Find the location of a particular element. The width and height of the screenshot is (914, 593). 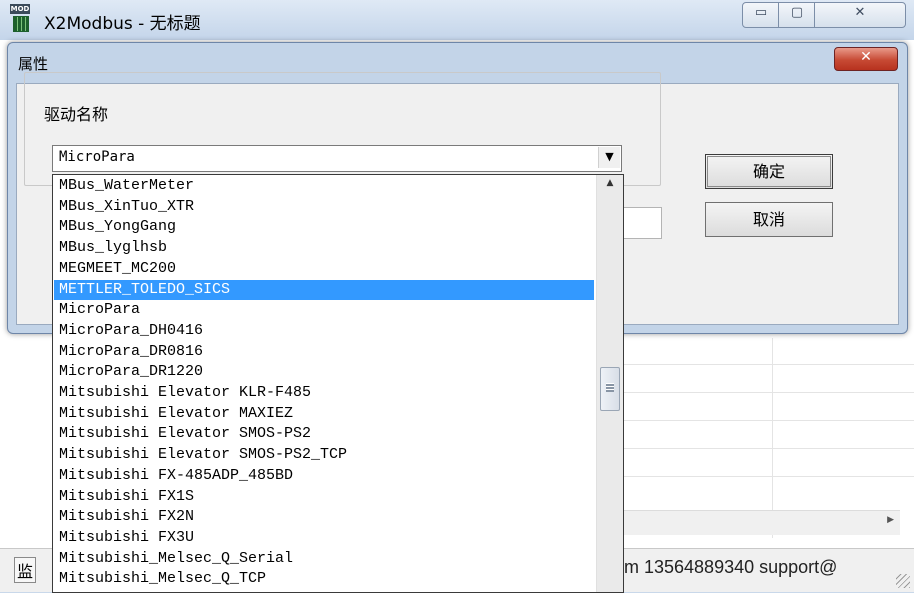

chevron-down-icon: ▼ is located at coordinates (609, 156).